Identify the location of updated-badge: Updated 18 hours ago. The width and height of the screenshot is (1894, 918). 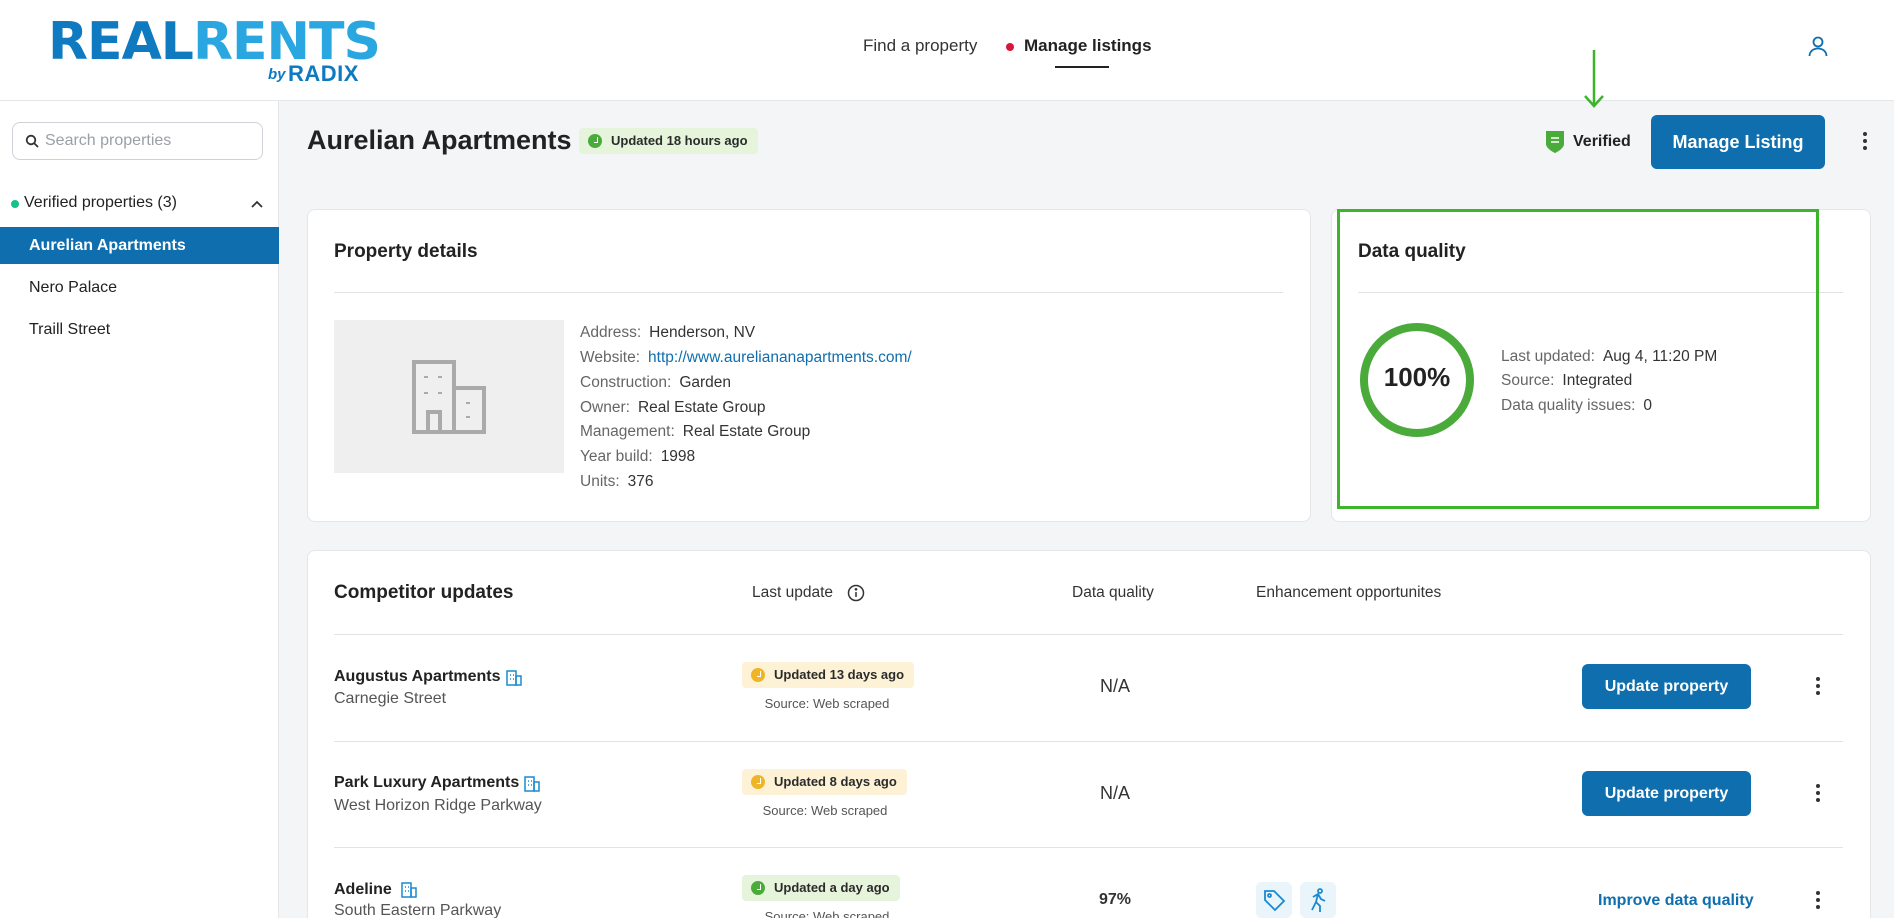
(668, 141).